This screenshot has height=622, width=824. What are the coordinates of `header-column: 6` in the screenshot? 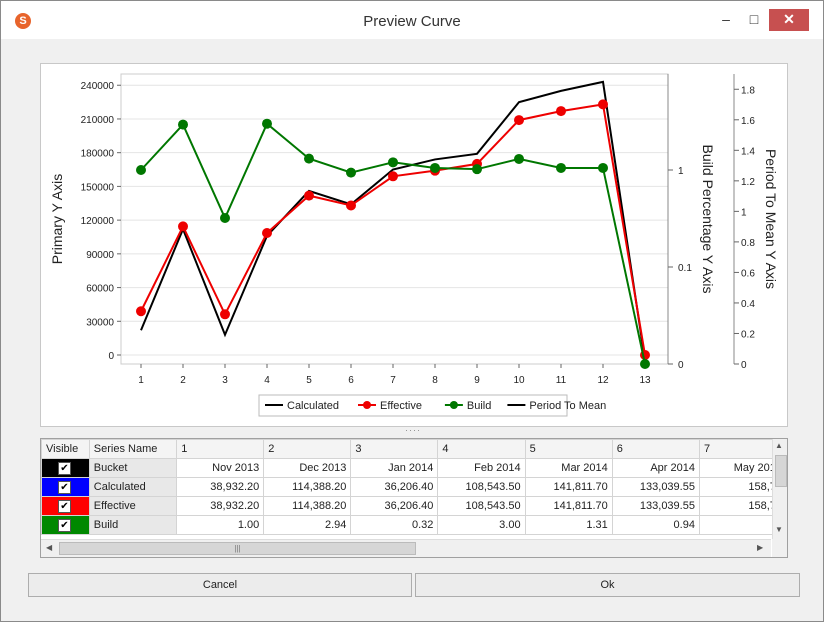 It's located at (655, 449).